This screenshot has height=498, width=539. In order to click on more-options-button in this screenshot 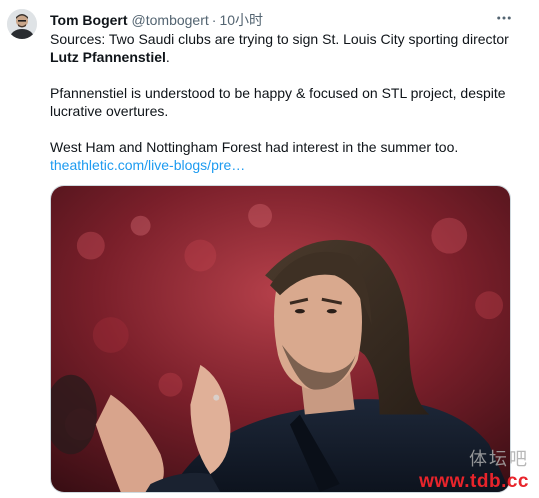, I will do `click(504, 18)`.